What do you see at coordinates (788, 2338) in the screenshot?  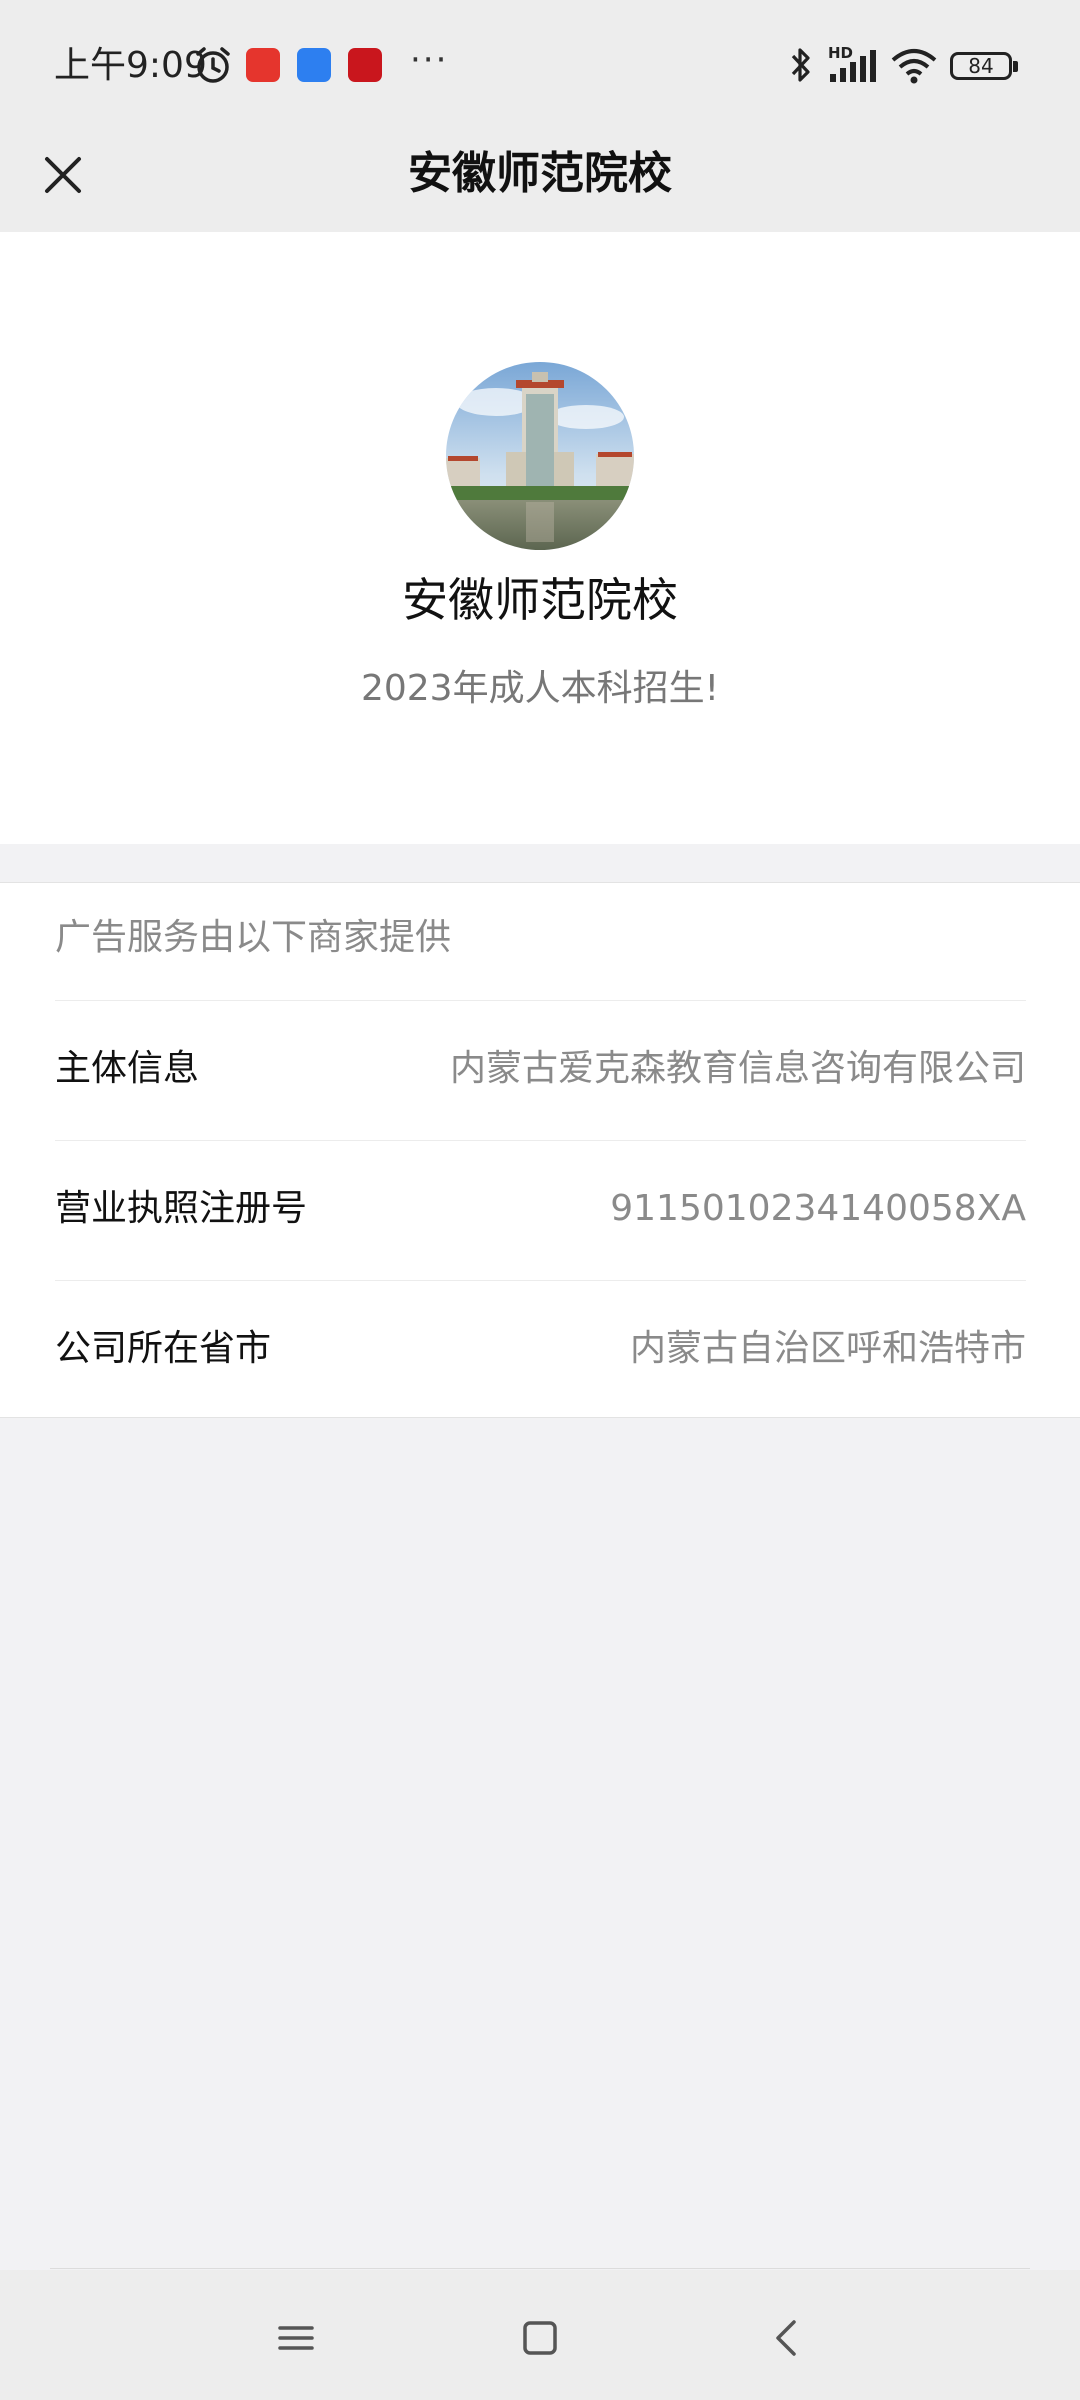 I see `back-icon` at bounding box center [788, 2338].